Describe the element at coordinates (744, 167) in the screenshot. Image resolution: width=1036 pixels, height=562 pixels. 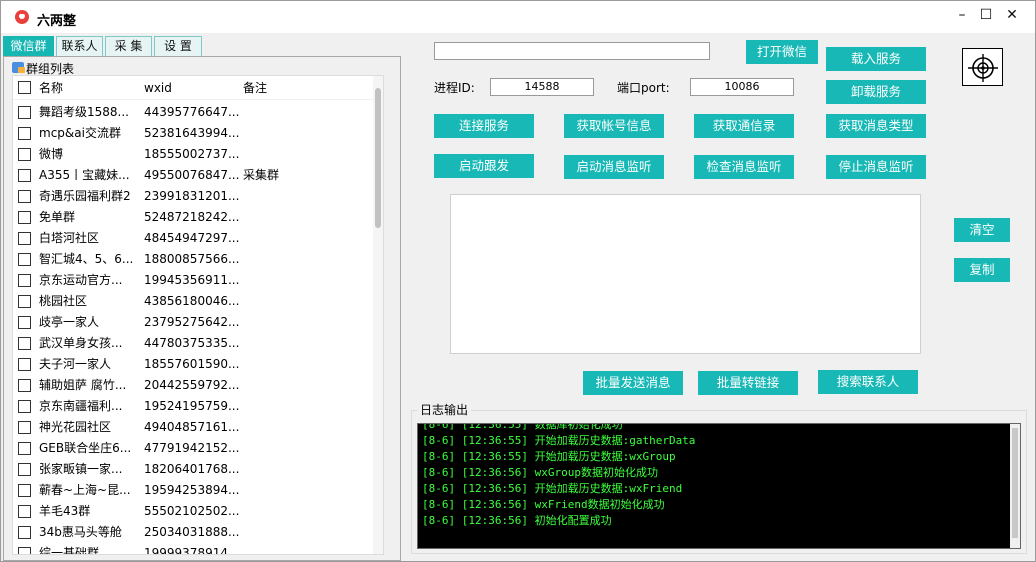
I see `check-msg-listen-button: 检查消息监听` at that location.